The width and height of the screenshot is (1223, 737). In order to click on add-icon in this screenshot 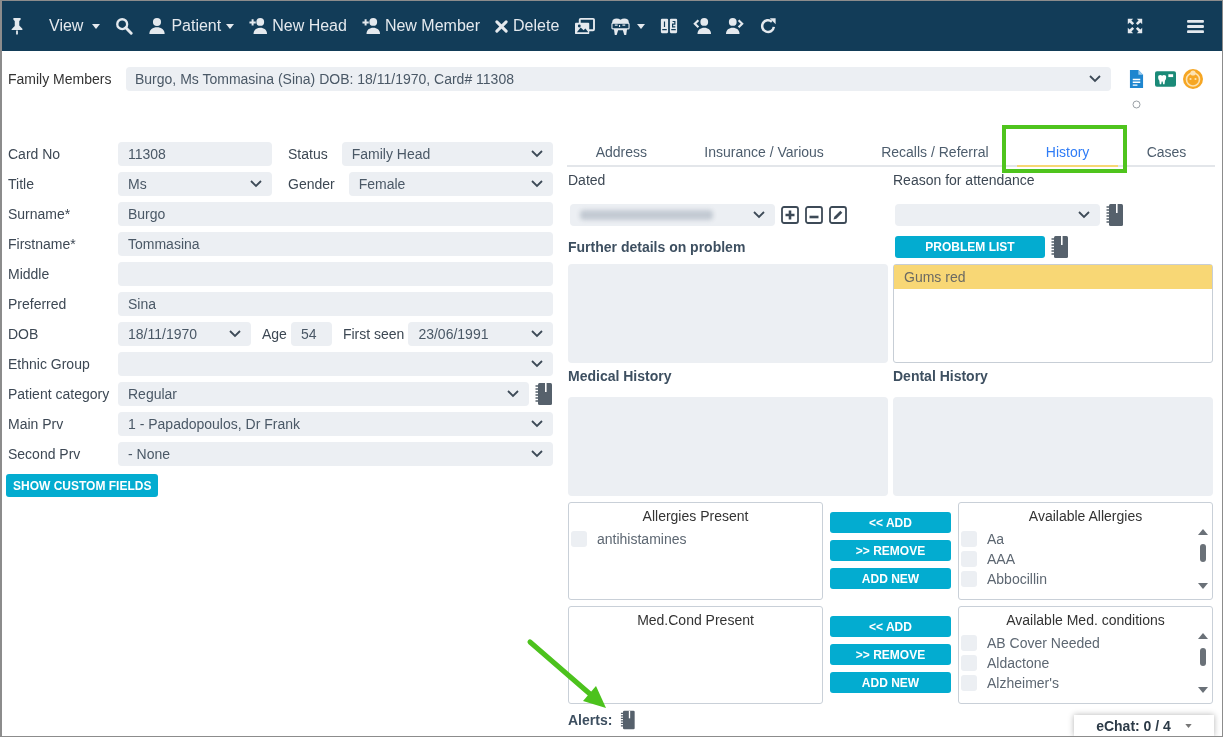, I will do `click(790, 215)`.